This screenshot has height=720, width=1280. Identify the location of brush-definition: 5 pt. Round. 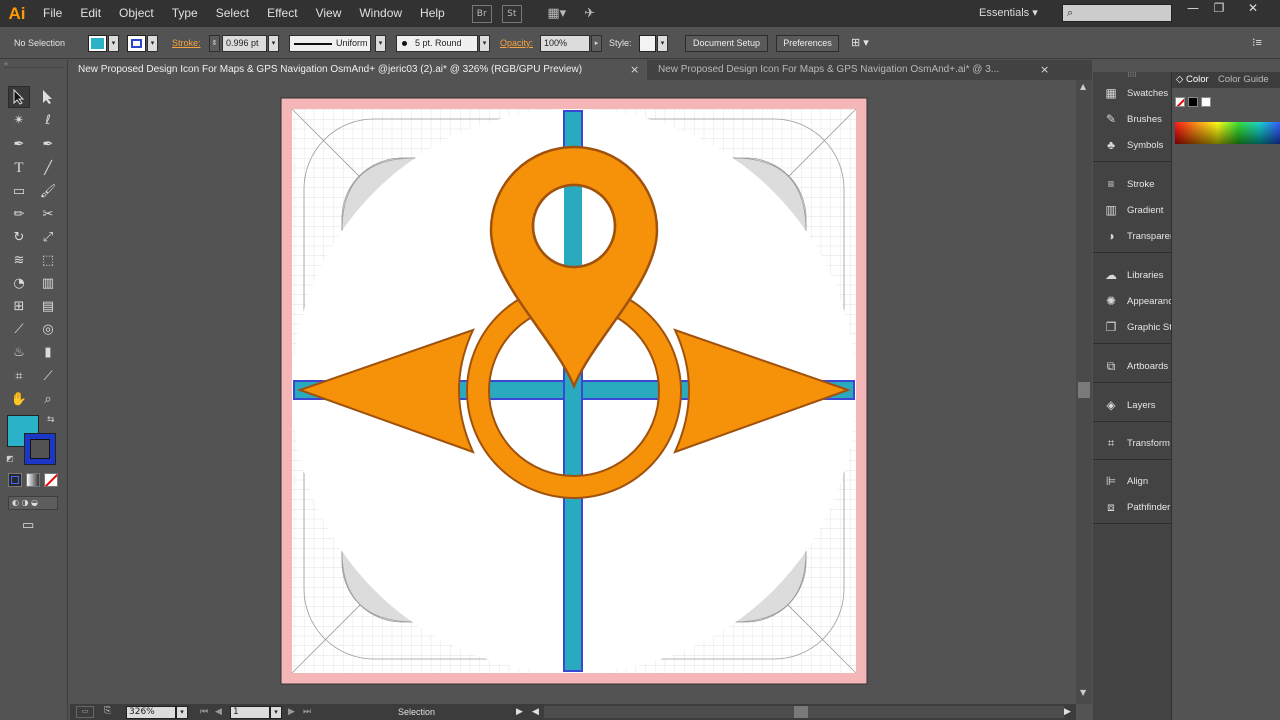
(437, 43).